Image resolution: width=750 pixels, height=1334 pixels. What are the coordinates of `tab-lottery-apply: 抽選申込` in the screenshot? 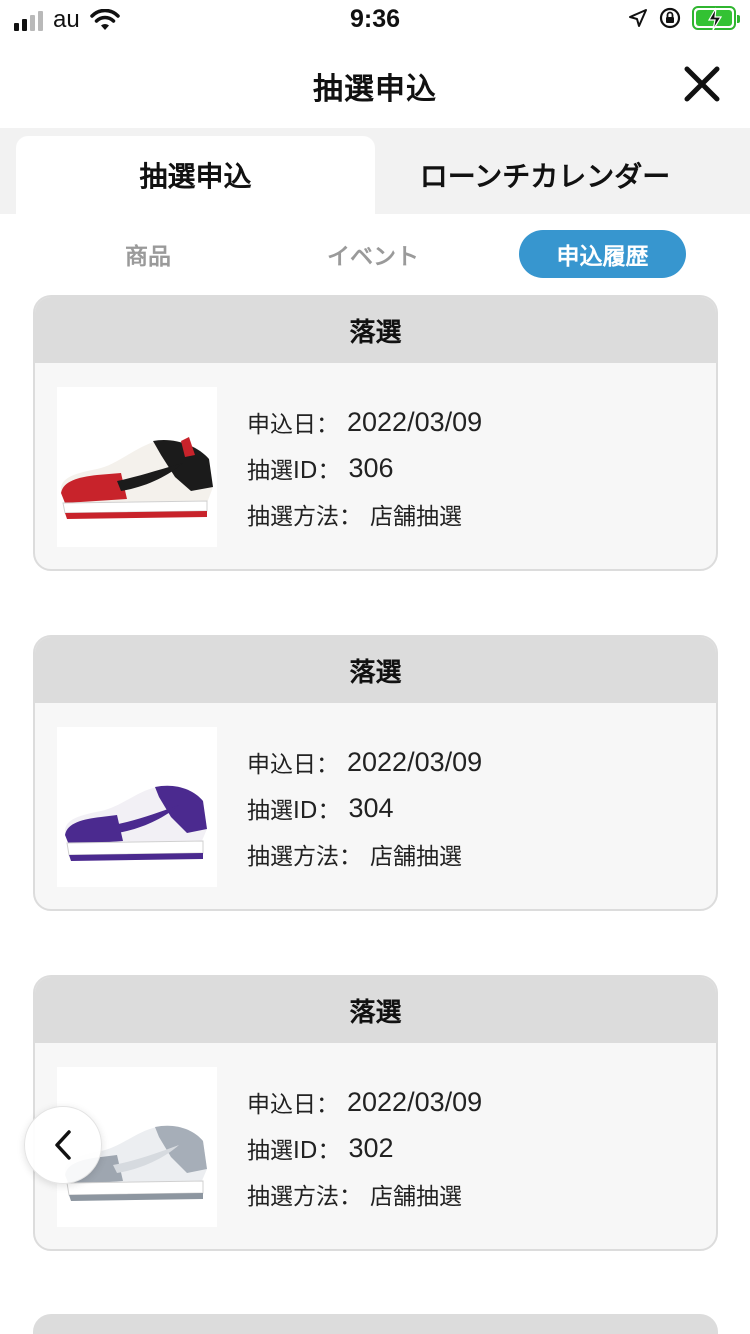 It's located at (195, 175).